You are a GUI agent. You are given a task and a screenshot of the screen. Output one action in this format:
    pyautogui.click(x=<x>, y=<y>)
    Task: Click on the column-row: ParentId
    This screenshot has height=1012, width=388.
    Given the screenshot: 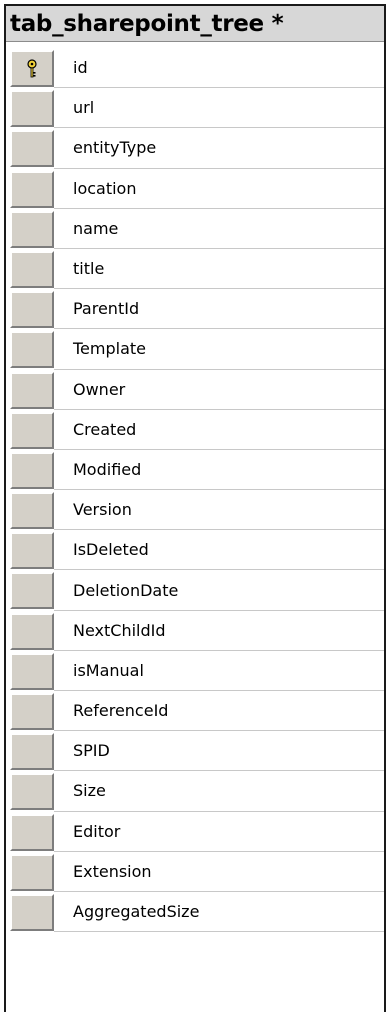 What is the action you would take?
    pyautogui.click(x=197, y=309)
    